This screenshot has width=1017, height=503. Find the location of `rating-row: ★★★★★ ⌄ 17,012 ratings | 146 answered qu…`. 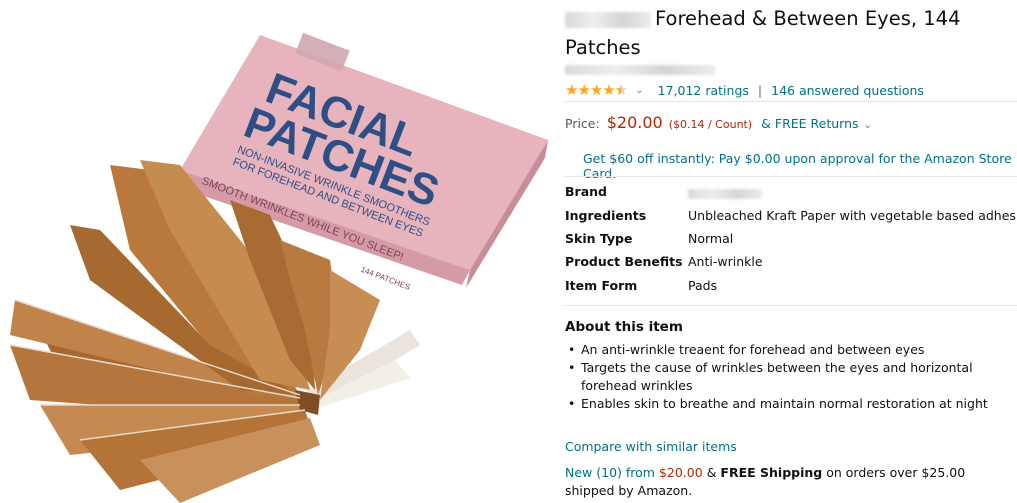

rating-row: ★★★★★ ⌄ 17,012 ratings | 146 answered qu… is located at coordinates (791, 90).